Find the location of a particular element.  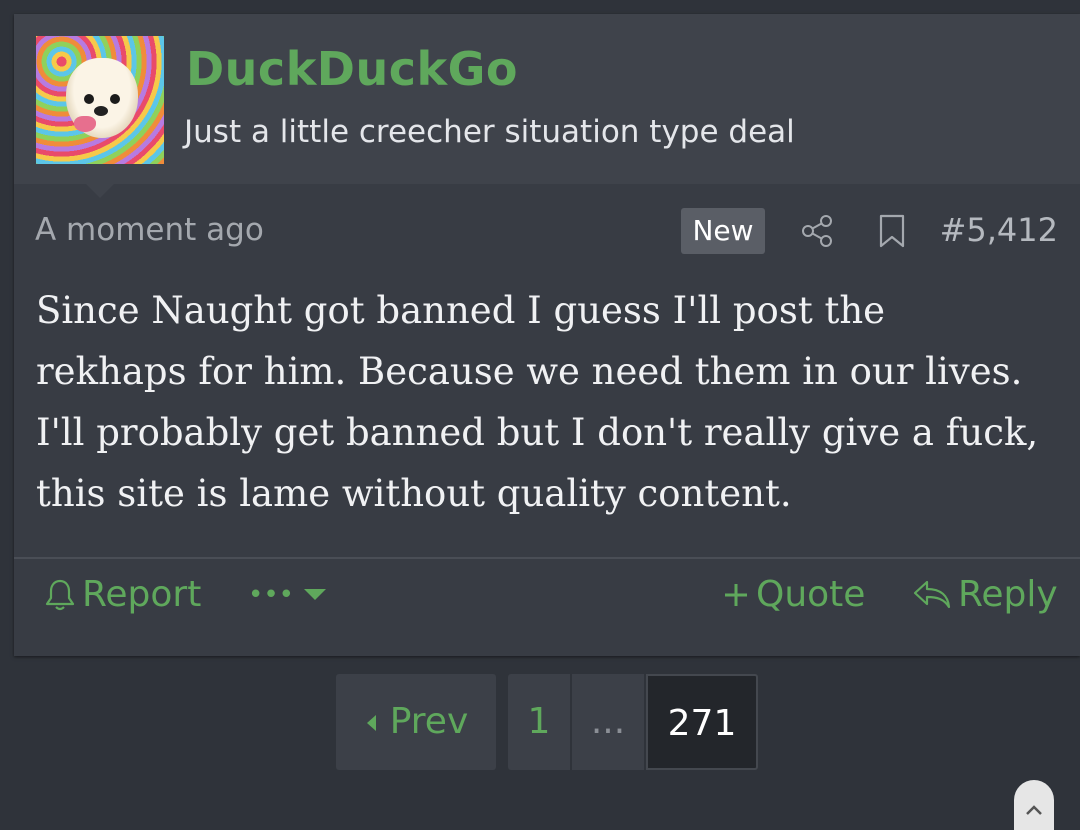

bookmark-icon is located at coordinates (892, 231).